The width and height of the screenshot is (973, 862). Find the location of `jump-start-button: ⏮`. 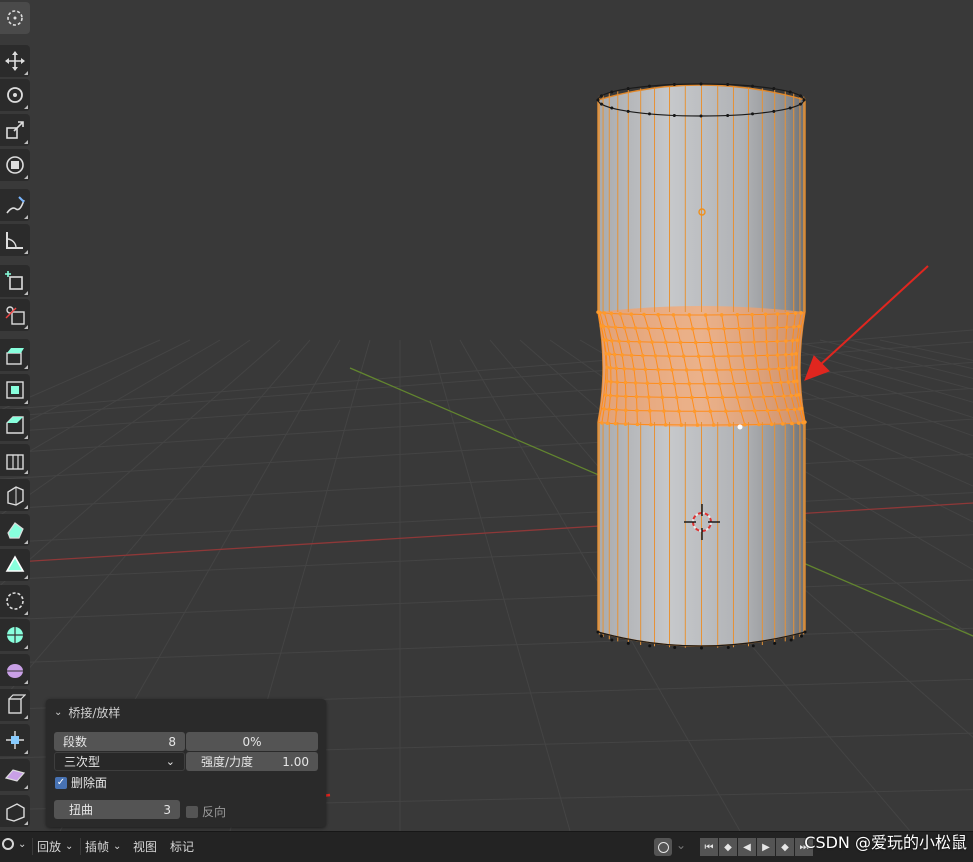

jump-start-button: ⏮ is located at coordinates (709, 847).